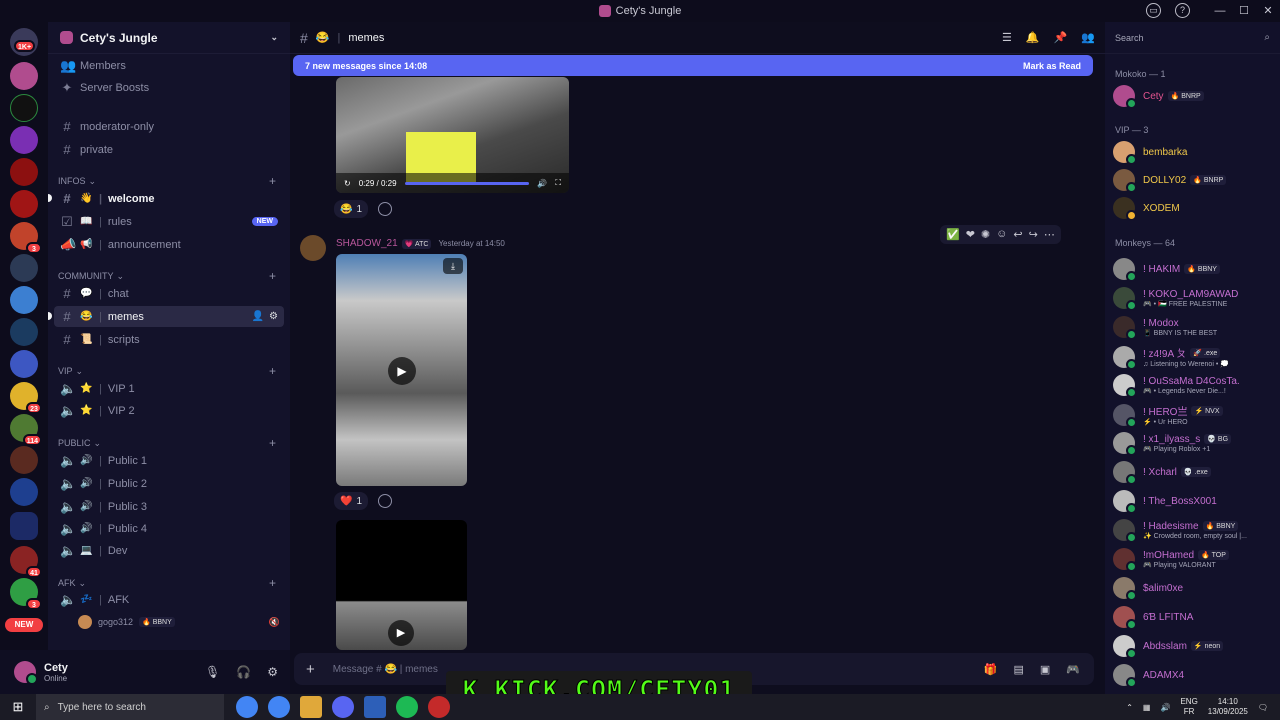 This screenshot has height=720, width=1280. What do you see at coordinates (169, 126) in the screenshot?
I see `channel-moderator-only: # moderator-only` at bounding box center [169, 126].